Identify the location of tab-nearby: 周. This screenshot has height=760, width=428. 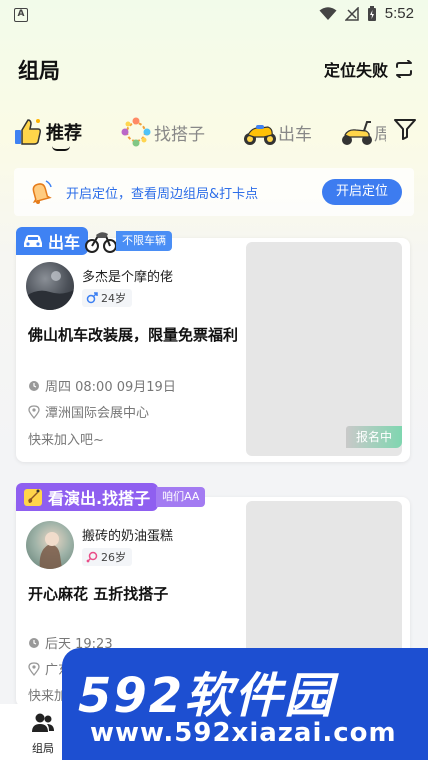
(363, 132).